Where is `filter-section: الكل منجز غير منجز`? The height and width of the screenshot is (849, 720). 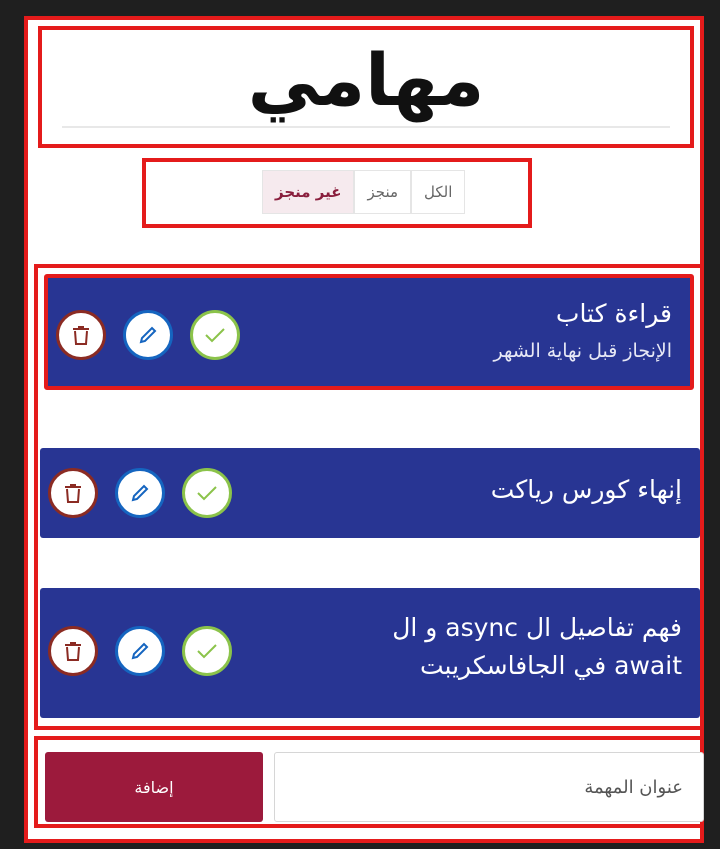 filter-section: الكل منجز غير منجز is located at coordinates (337, 193).